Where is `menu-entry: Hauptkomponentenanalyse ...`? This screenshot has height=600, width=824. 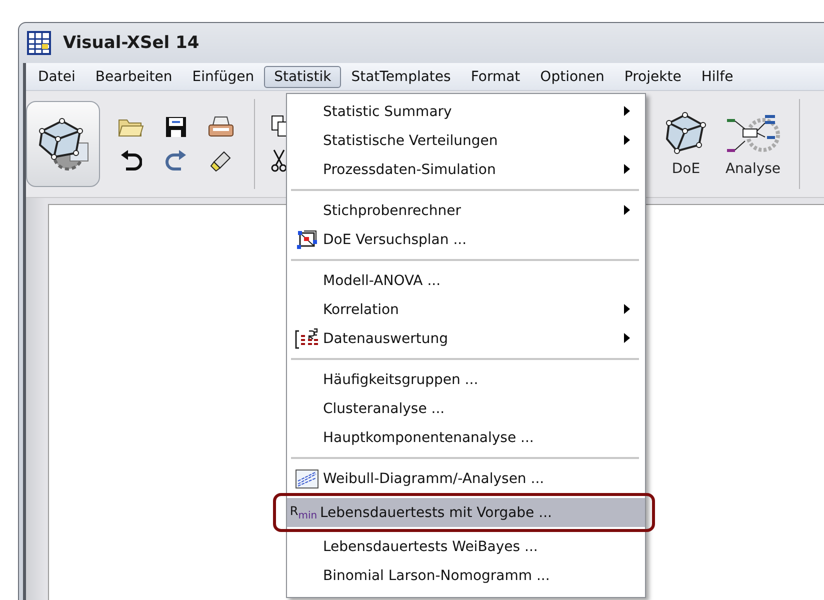
menu-entry: Hauptkomponentenanalyse ... is located at coordinates (466, 437).